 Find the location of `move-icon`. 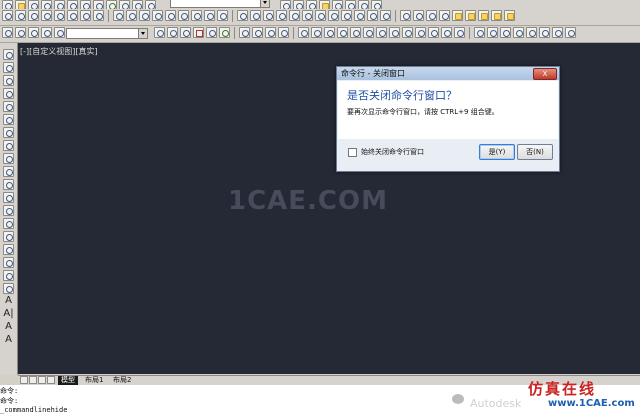

move-icon is located at coordinates (8, 119).